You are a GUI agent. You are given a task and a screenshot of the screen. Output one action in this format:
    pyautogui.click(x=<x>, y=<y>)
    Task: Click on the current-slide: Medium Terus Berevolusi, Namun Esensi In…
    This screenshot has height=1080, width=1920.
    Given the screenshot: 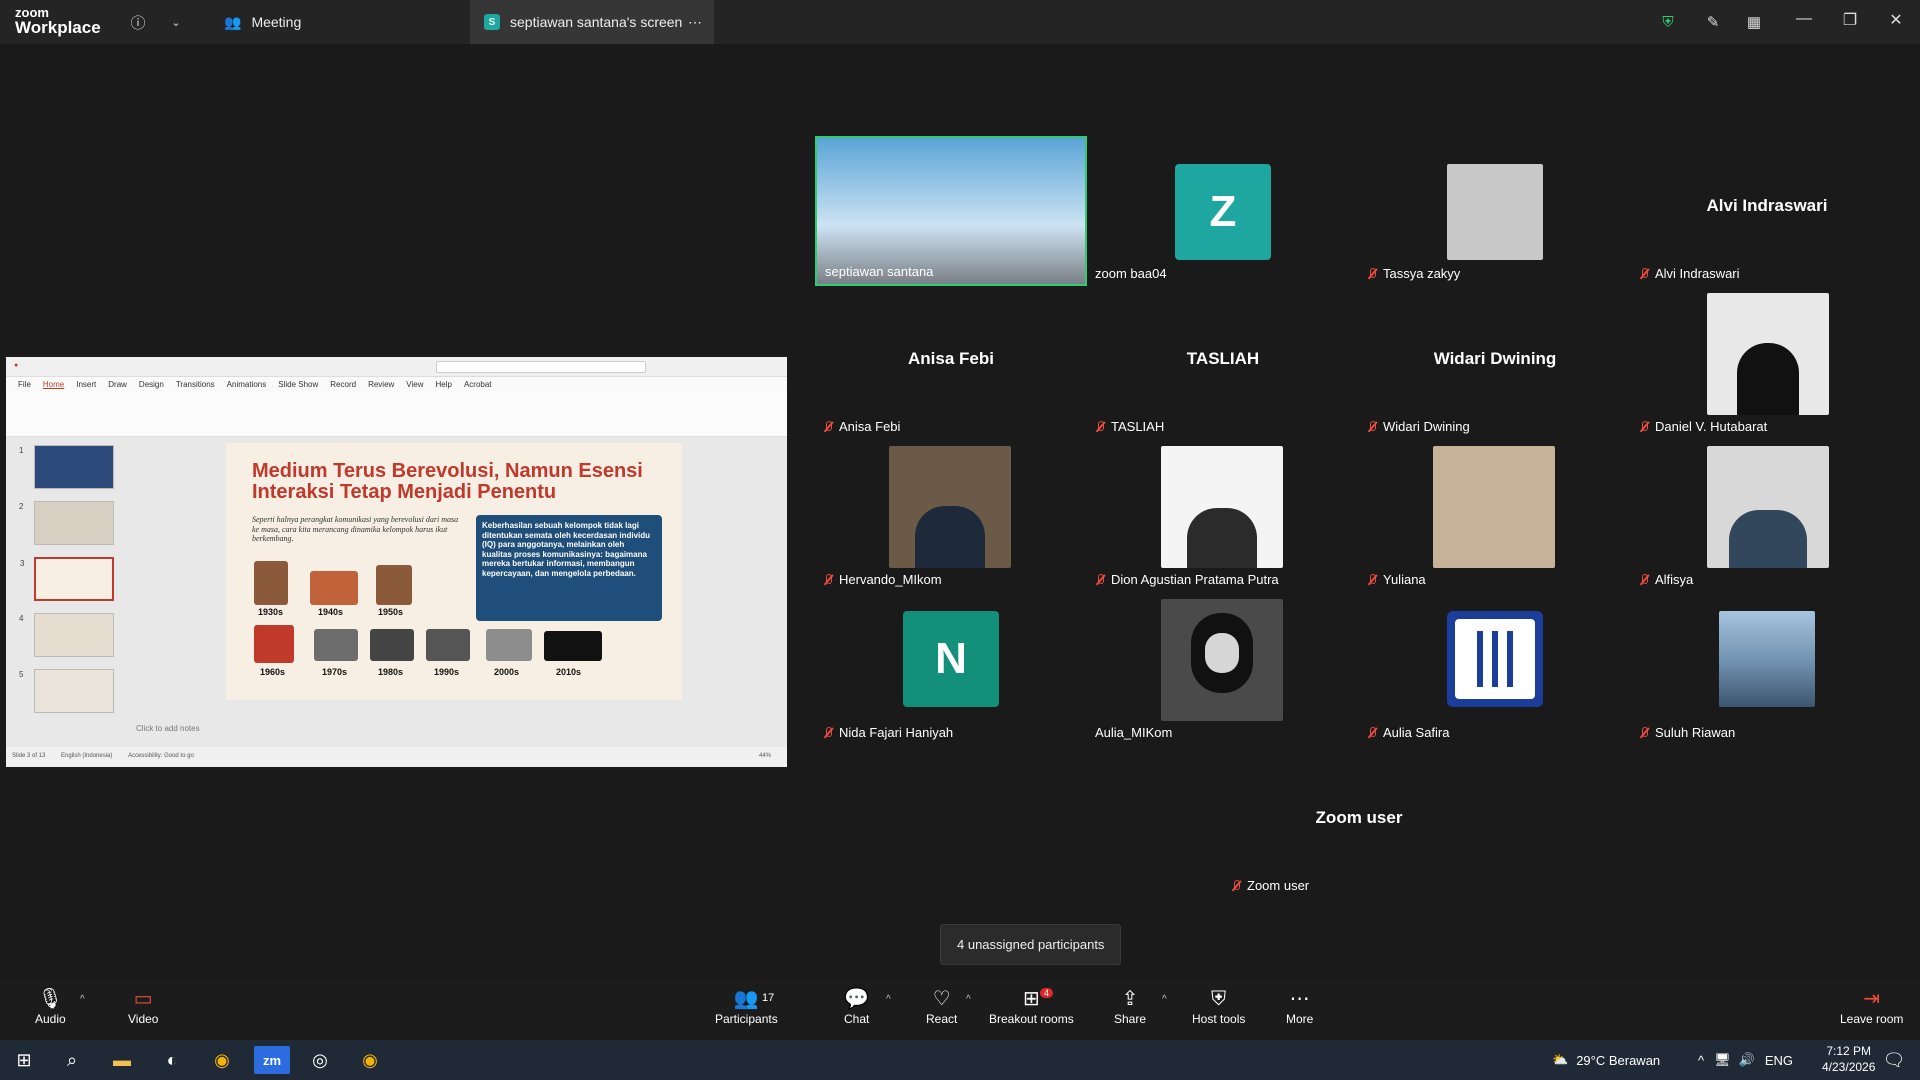 What is the action you would take?
    pyautogui.click(x=454, y=571)
    